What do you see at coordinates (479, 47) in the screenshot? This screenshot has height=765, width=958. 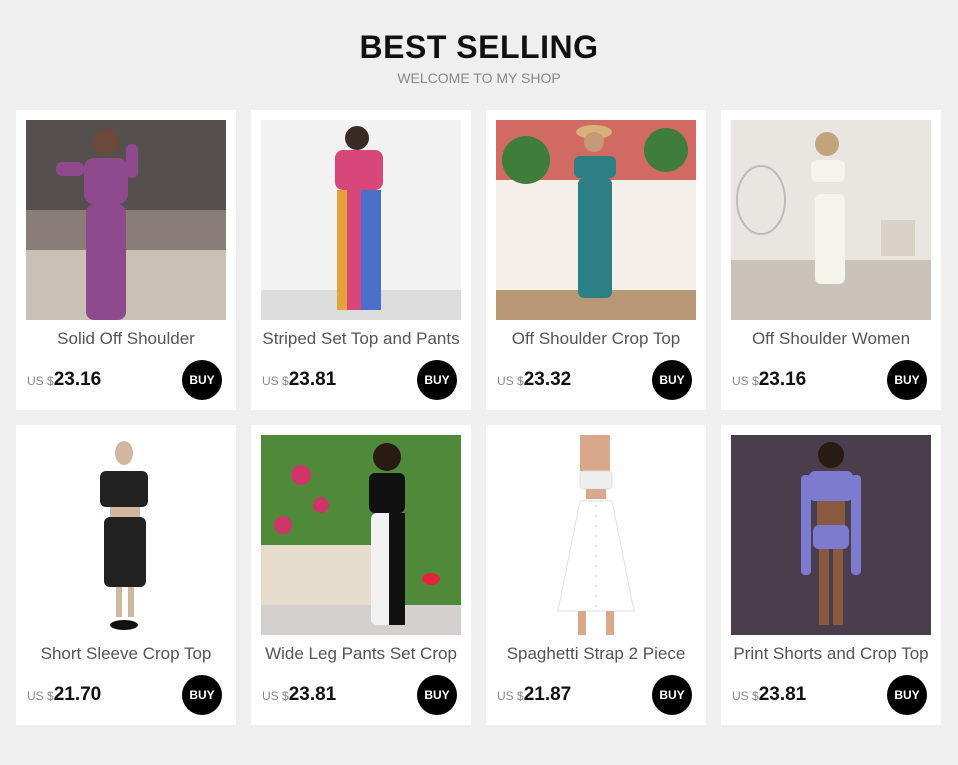 I see `section-title: BEST SELLING` at bounding box center [479, 47].